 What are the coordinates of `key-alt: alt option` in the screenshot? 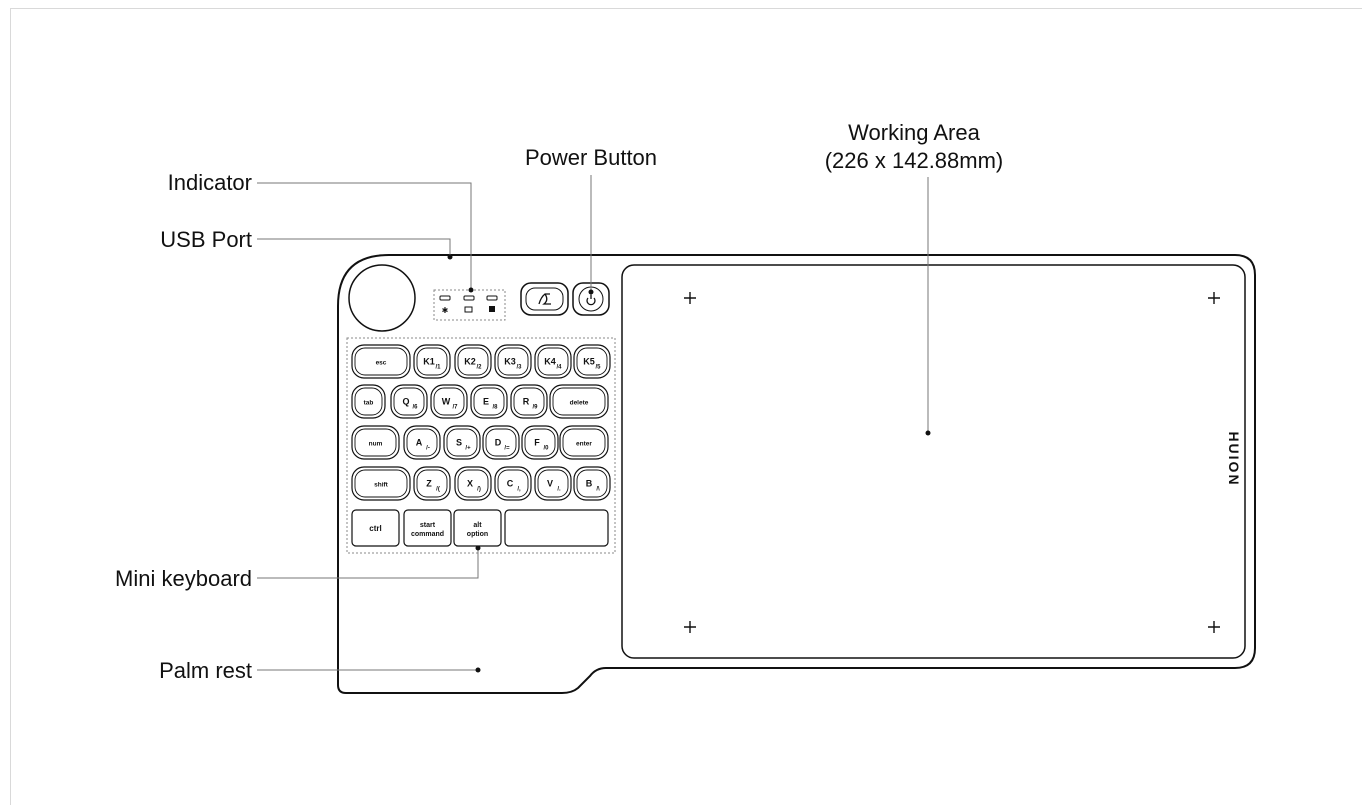 It's located at (477, 528).